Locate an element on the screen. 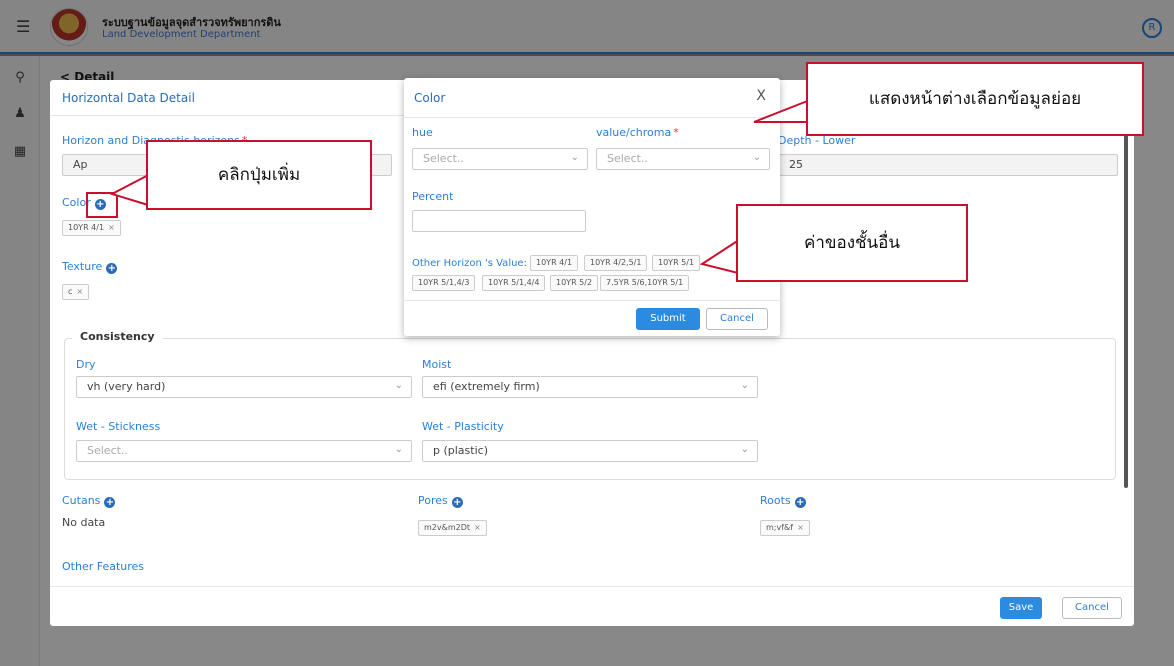 This screenshot has width=1174, height=666. dry-label: Dry is located at coordinates (86, 364).